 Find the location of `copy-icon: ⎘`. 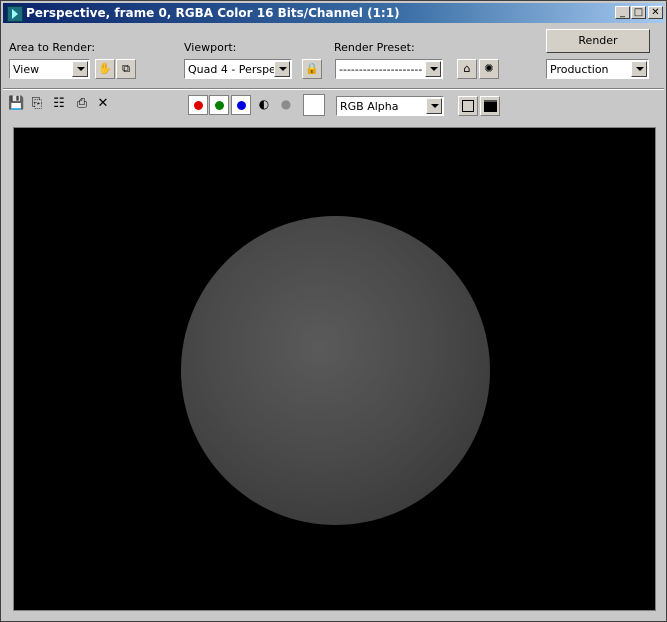

copy-icon: ⎘ is located at coordinates (37, 104).